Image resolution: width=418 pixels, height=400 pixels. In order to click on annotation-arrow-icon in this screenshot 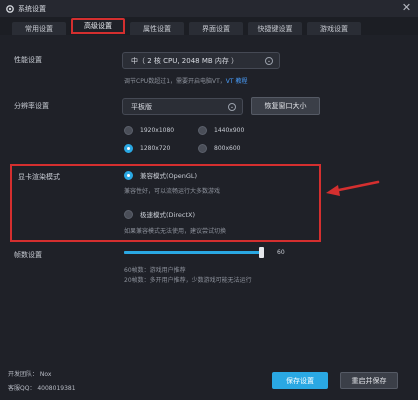, I will do `click(353, 188)`.